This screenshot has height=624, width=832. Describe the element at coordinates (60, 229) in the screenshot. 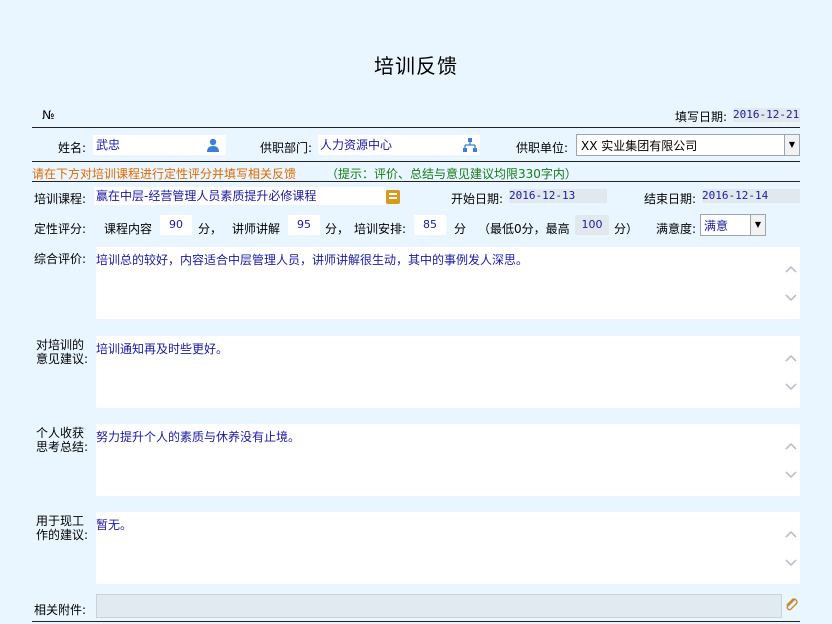

I see `score-label: 定性评分:` at that location.